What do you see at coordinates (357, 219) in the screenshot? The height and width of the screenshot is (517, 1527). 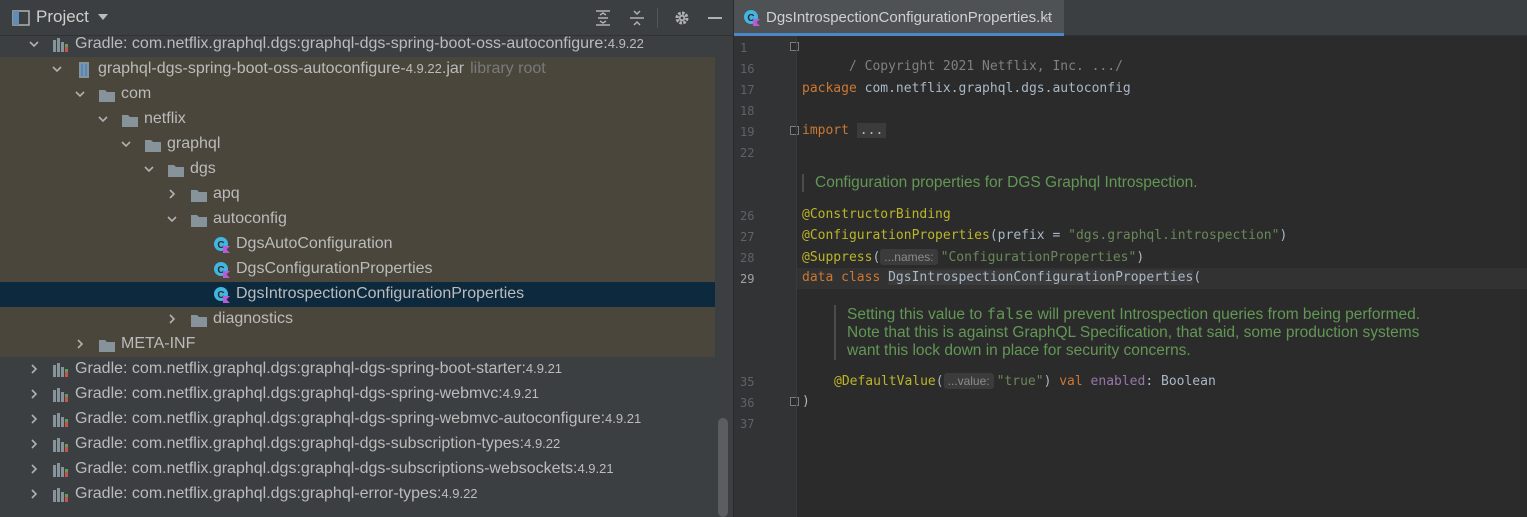 I see `tree-row: autoconfig` at bounding box center [357, 219].